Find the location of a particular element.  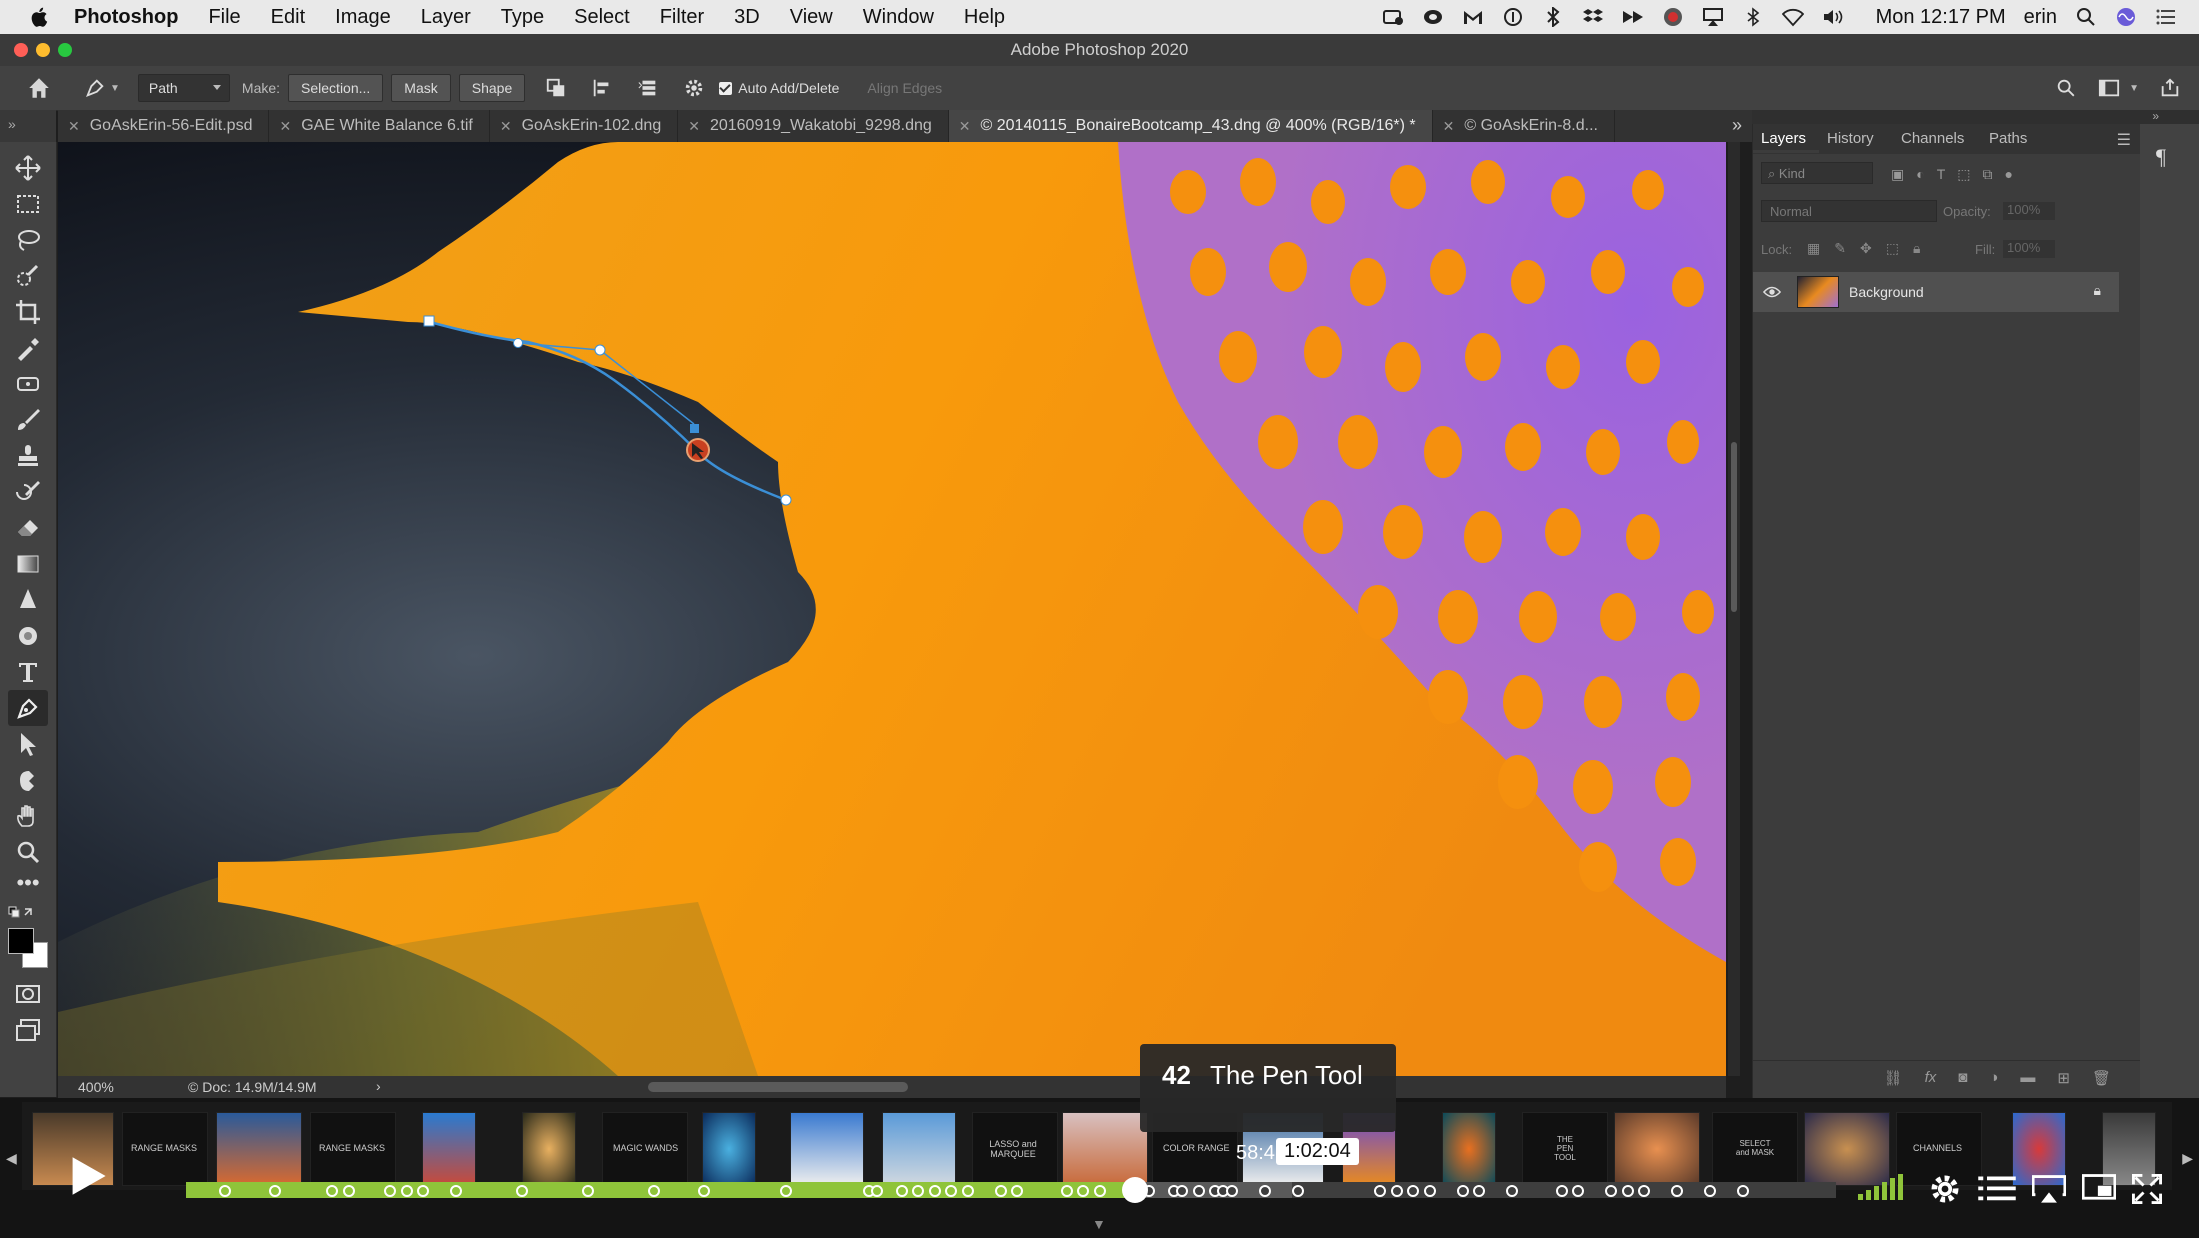

history-brush-tool-icon is located at coordinates (28, 492).